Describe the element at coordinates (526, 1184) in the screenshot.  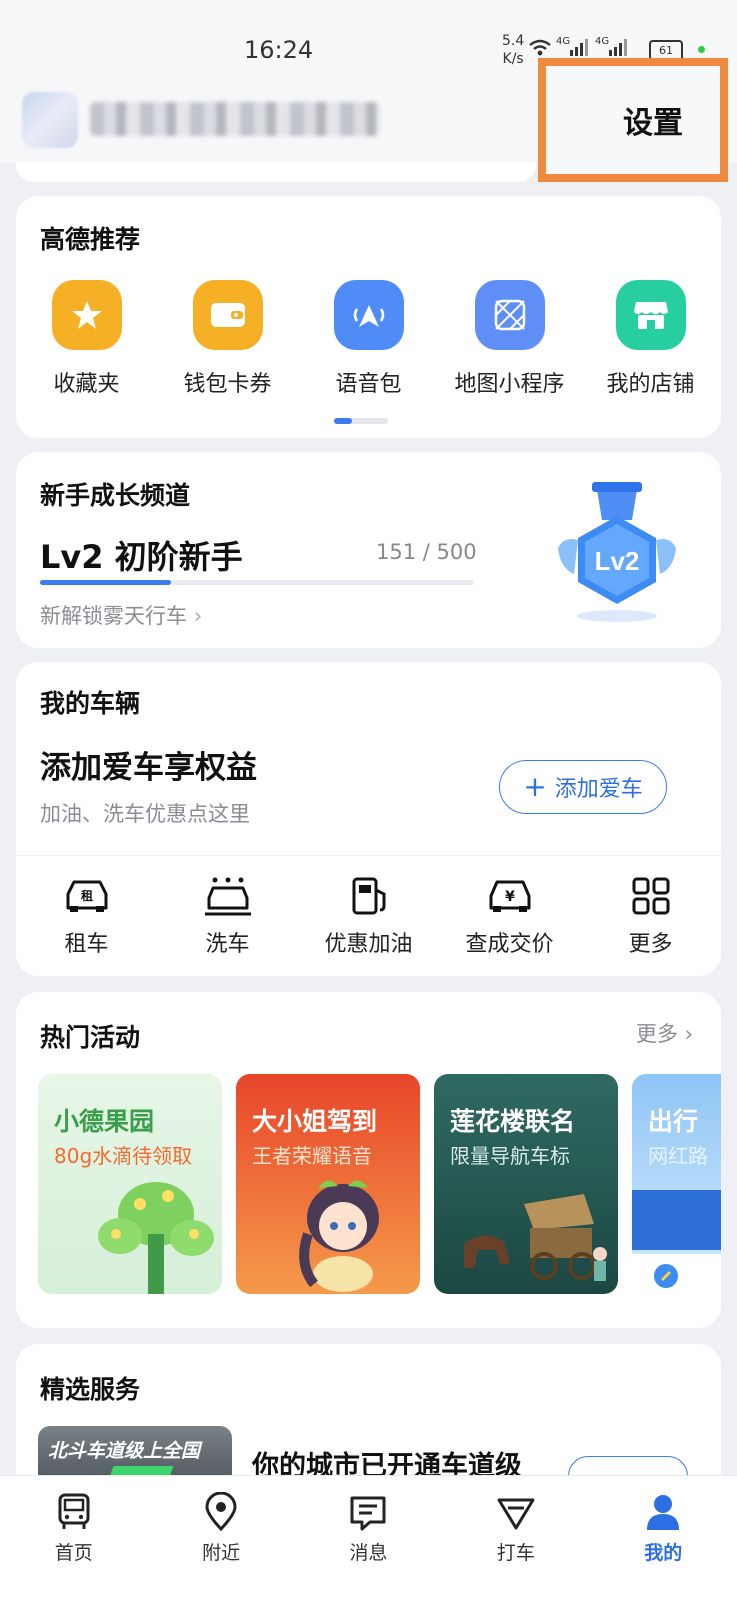
I see `activity-card-lotus: 莲花楼联名 限量导航车标` at that location.